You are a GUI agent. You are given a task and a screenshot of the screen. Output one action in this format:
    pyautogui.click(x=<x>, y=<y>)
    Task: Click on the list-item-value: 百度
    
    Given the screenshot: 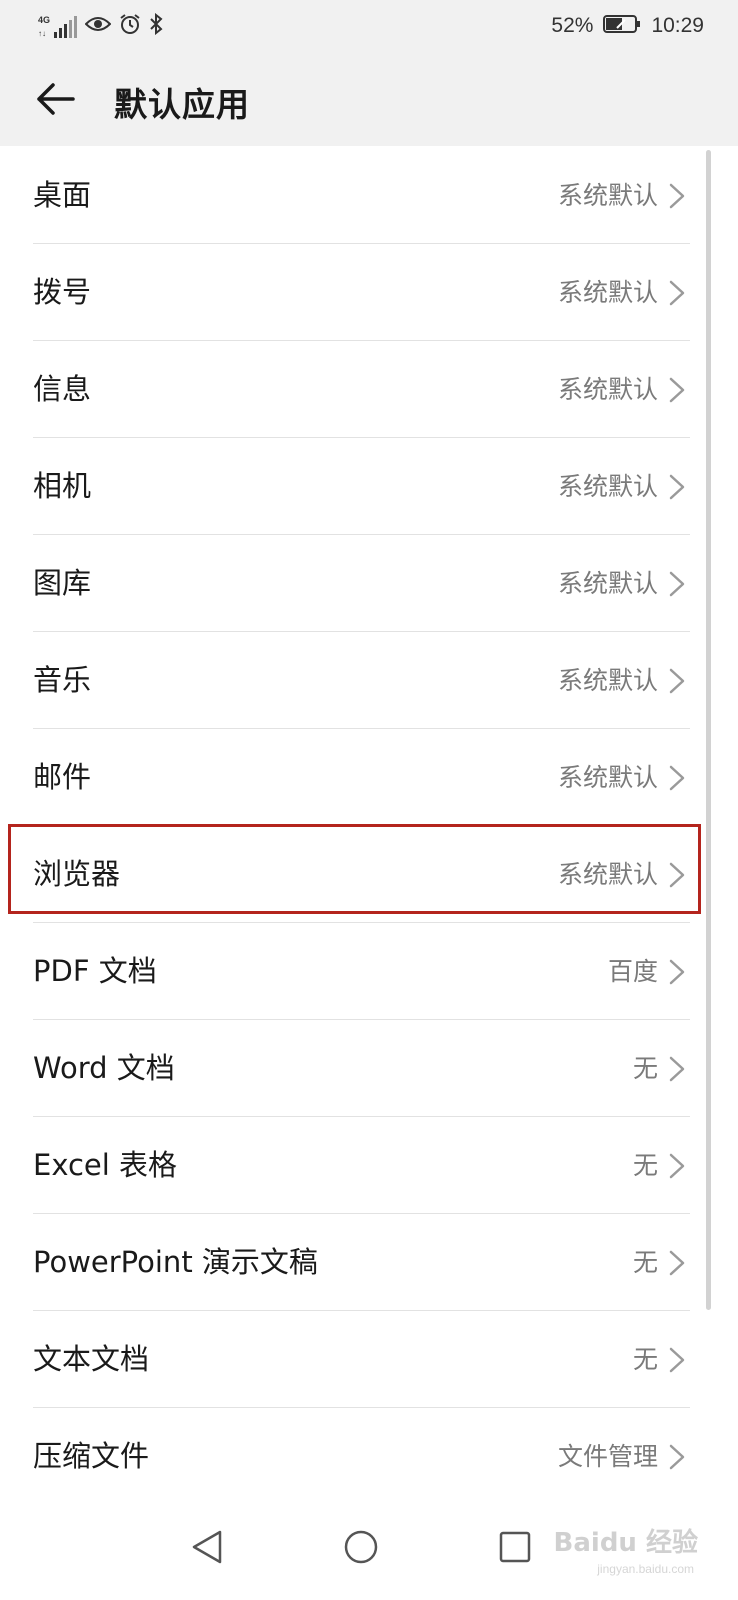 What is the action you would take?
    pyautogui.click(x=632, y=971)
    